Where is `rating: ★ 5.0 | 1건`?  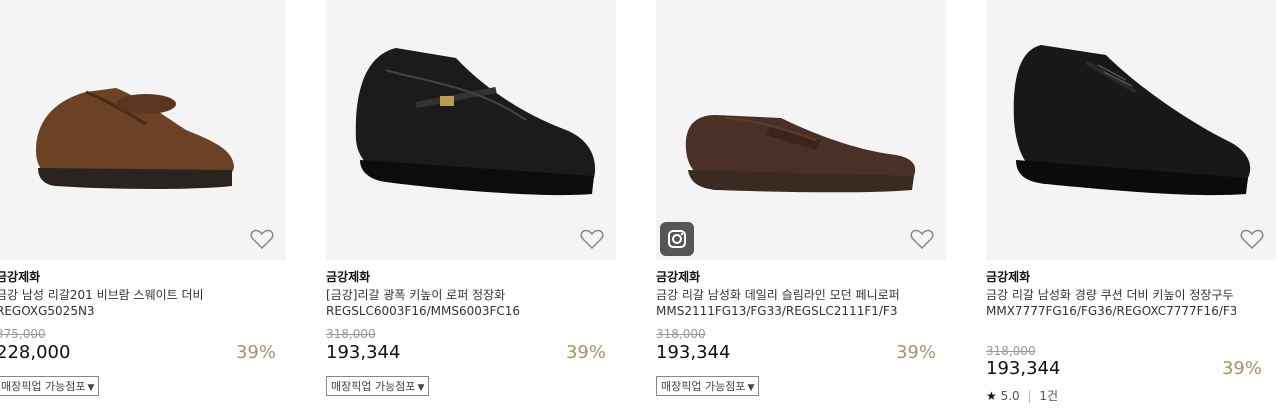
rating: ★ 5.0 | 1건 is located at coordinates (1022, 395).